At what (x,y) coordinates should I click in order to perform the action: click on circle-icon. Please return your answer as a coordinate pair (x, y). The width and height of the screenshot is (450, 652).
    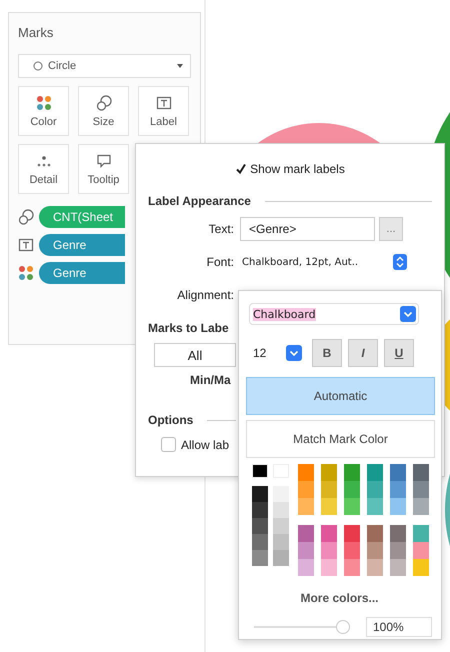
    Looking at the image, I should click on (38, 66).